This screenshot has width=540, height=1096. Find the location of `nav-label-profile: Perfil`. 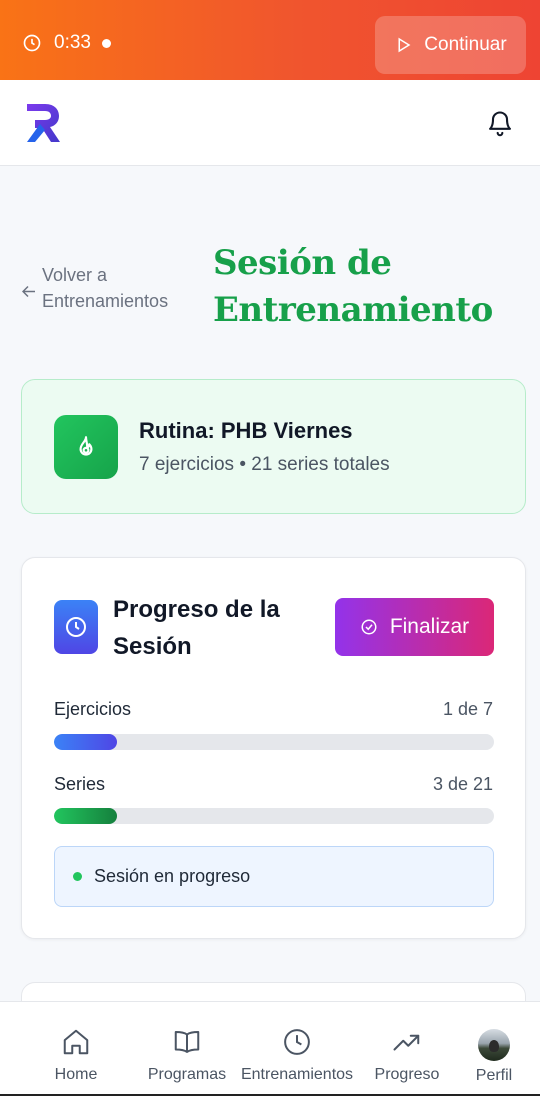

nav-label-profile: Perfil is located at coordinates (494, 1075).